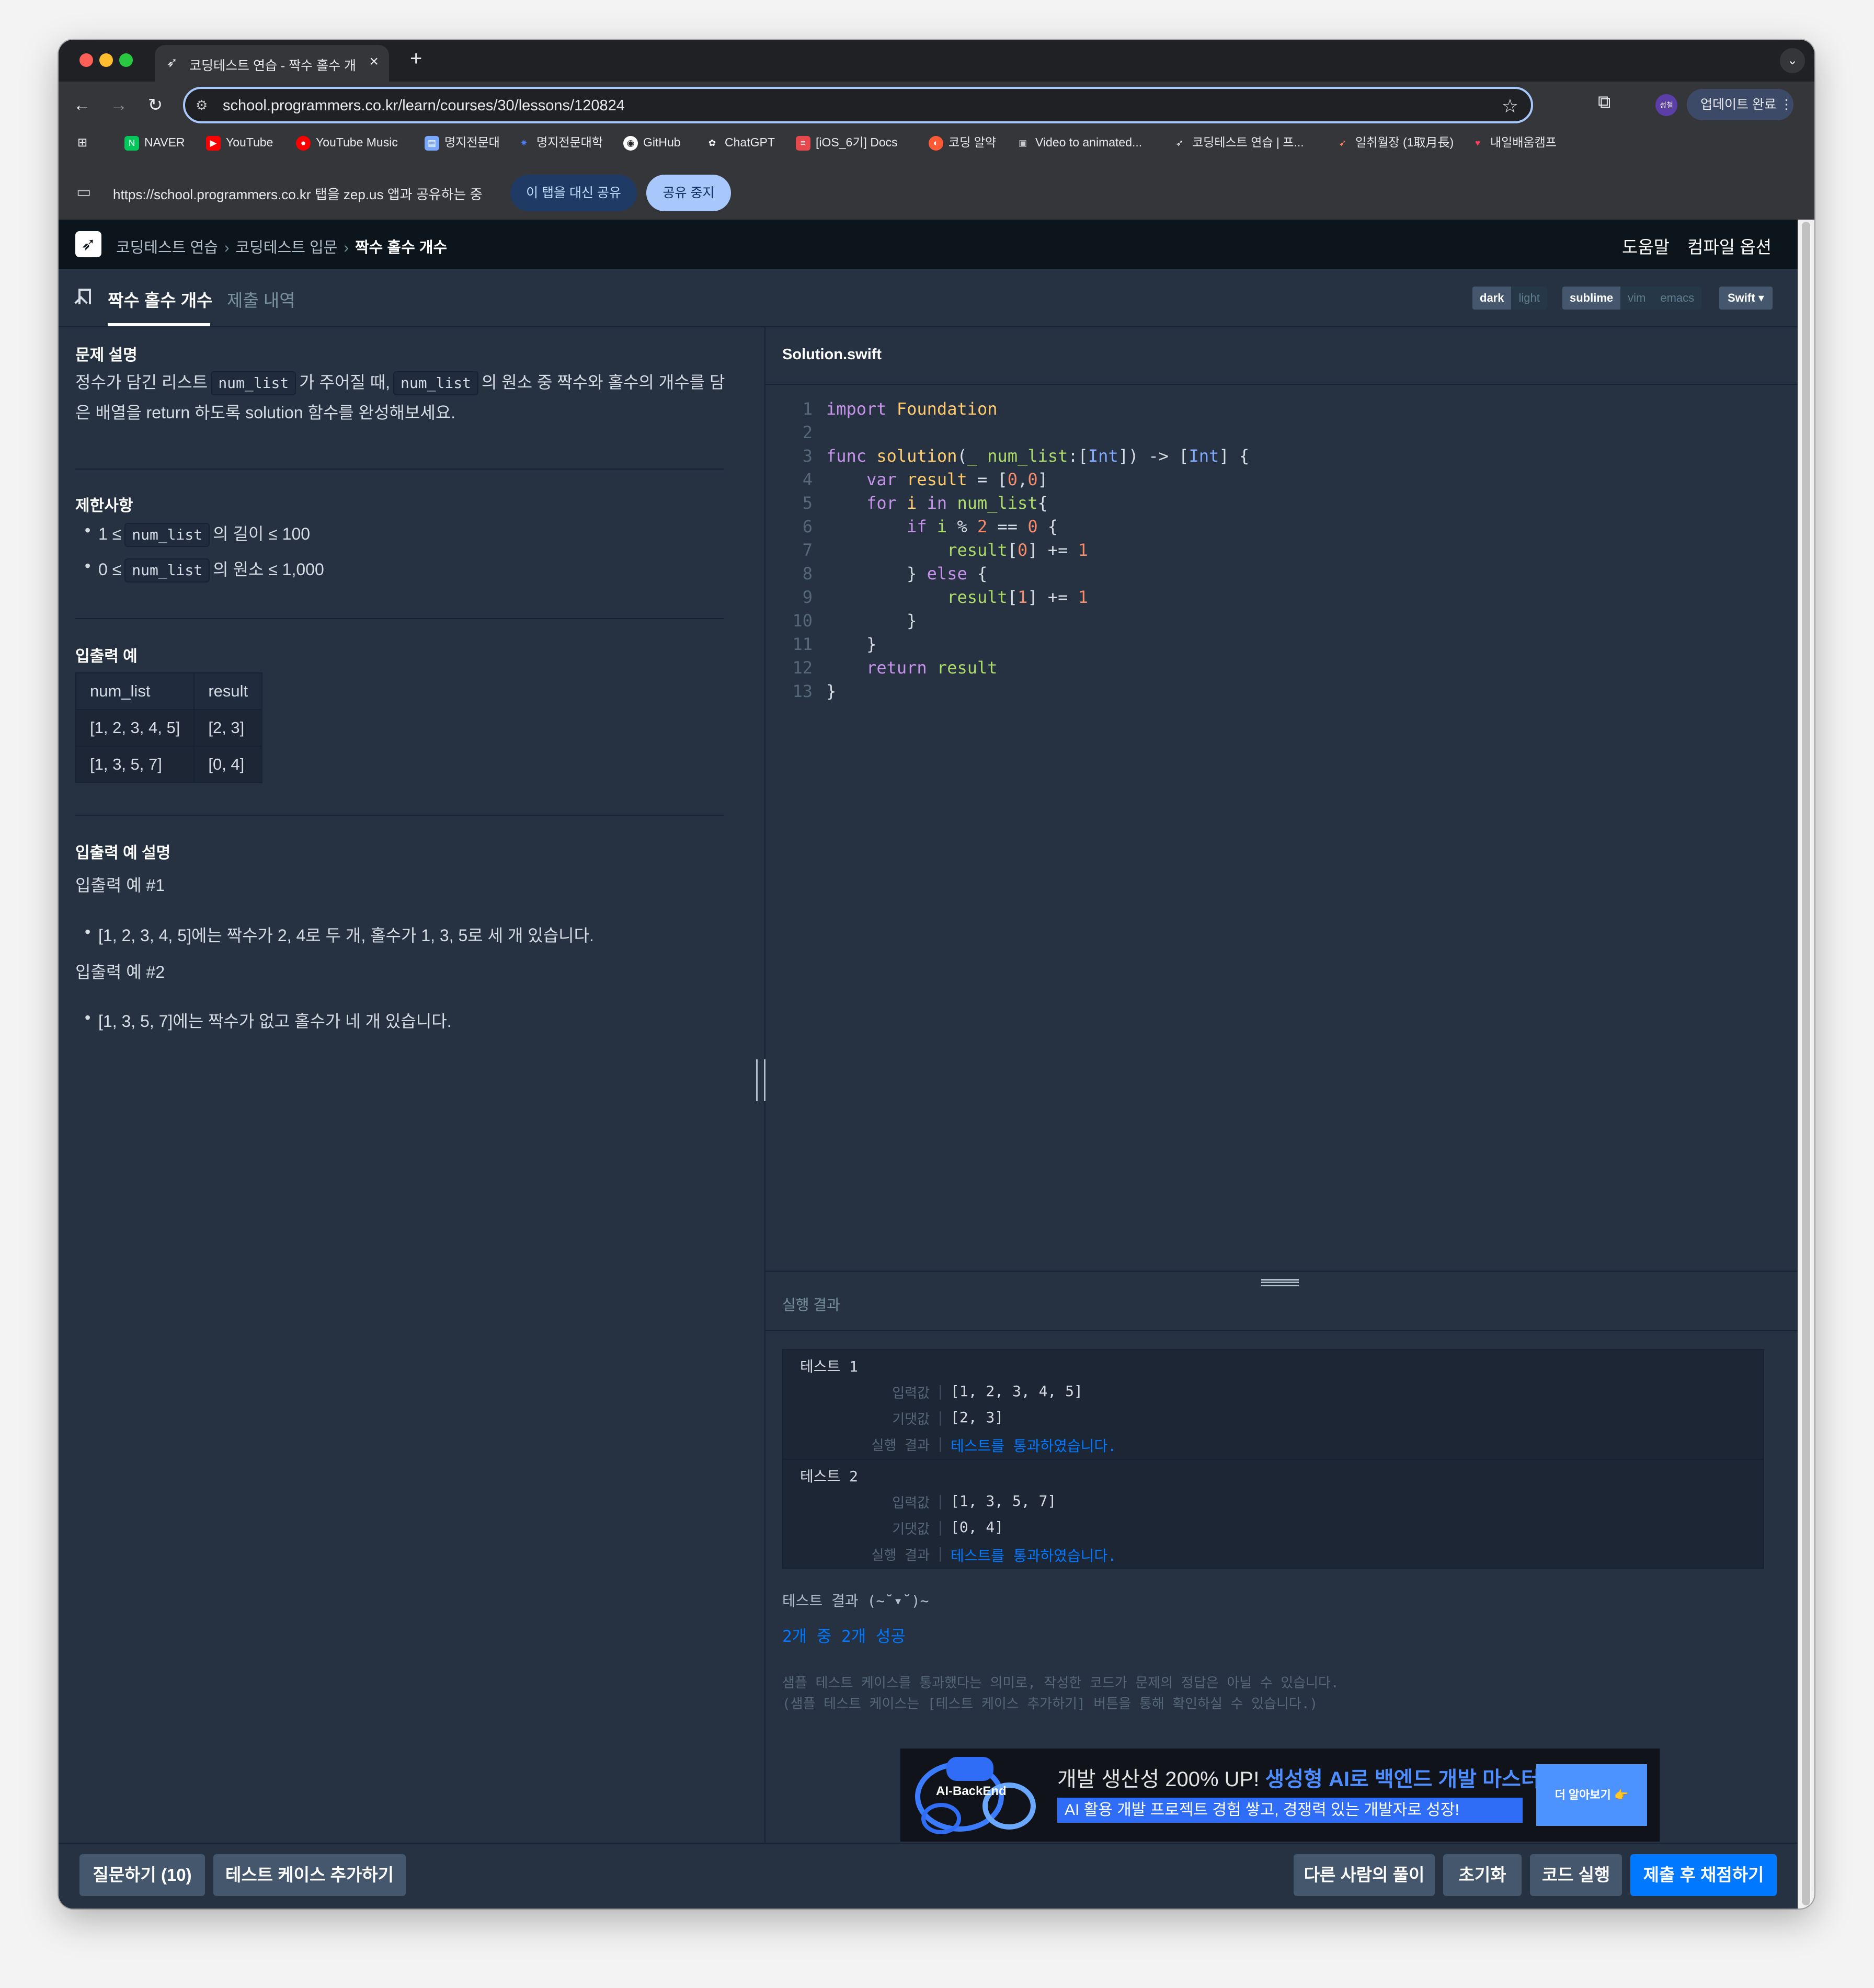  I want to click on run-code-button: 코드 실행, so click(1576, 1875).